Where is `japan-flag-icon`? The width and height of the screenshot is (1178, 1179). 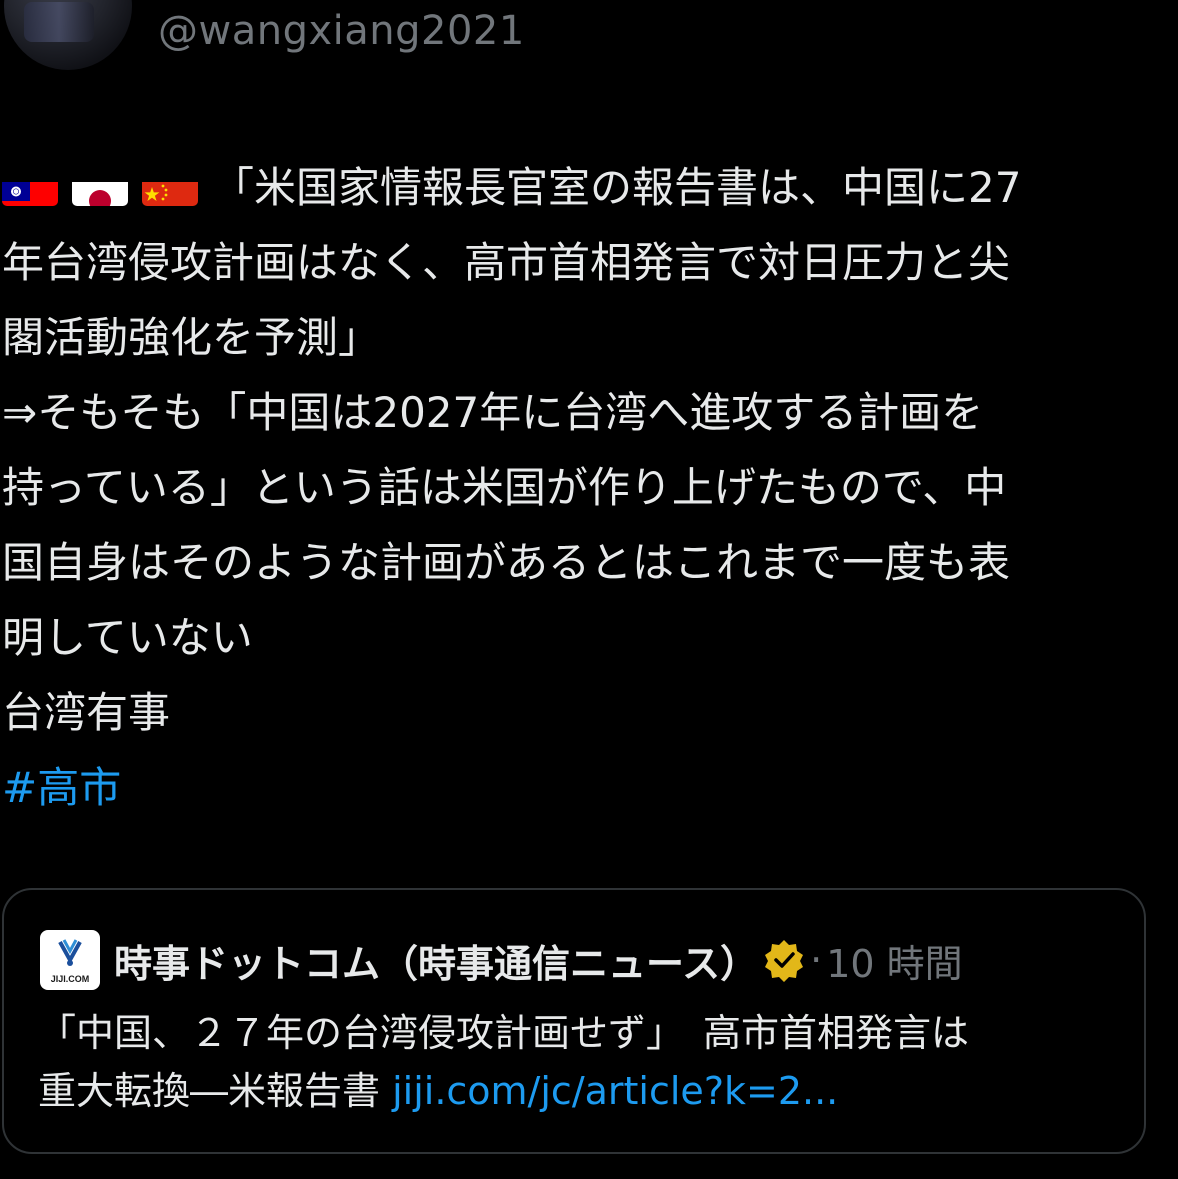 japan-flag-icon is located at coordinates (100, 187).